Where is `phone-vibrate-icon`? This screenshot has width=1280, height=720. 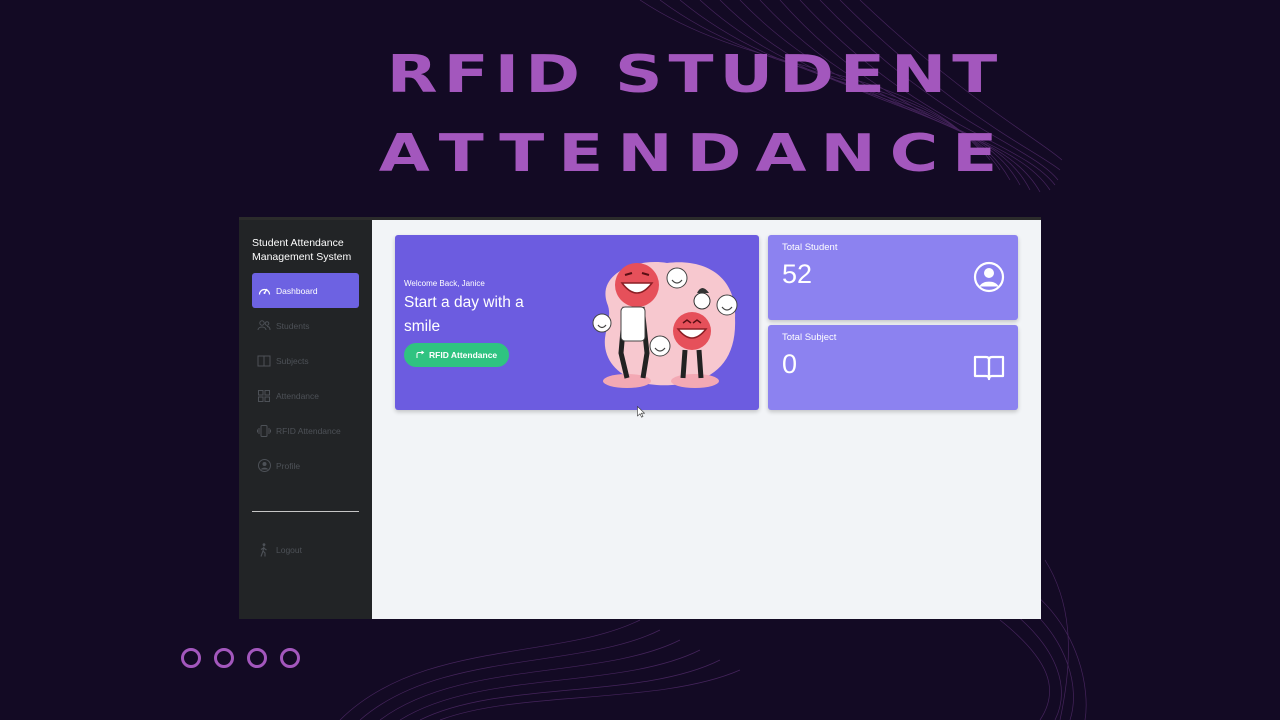
phone-vibrate-icon is located at coordinates (264, 431).